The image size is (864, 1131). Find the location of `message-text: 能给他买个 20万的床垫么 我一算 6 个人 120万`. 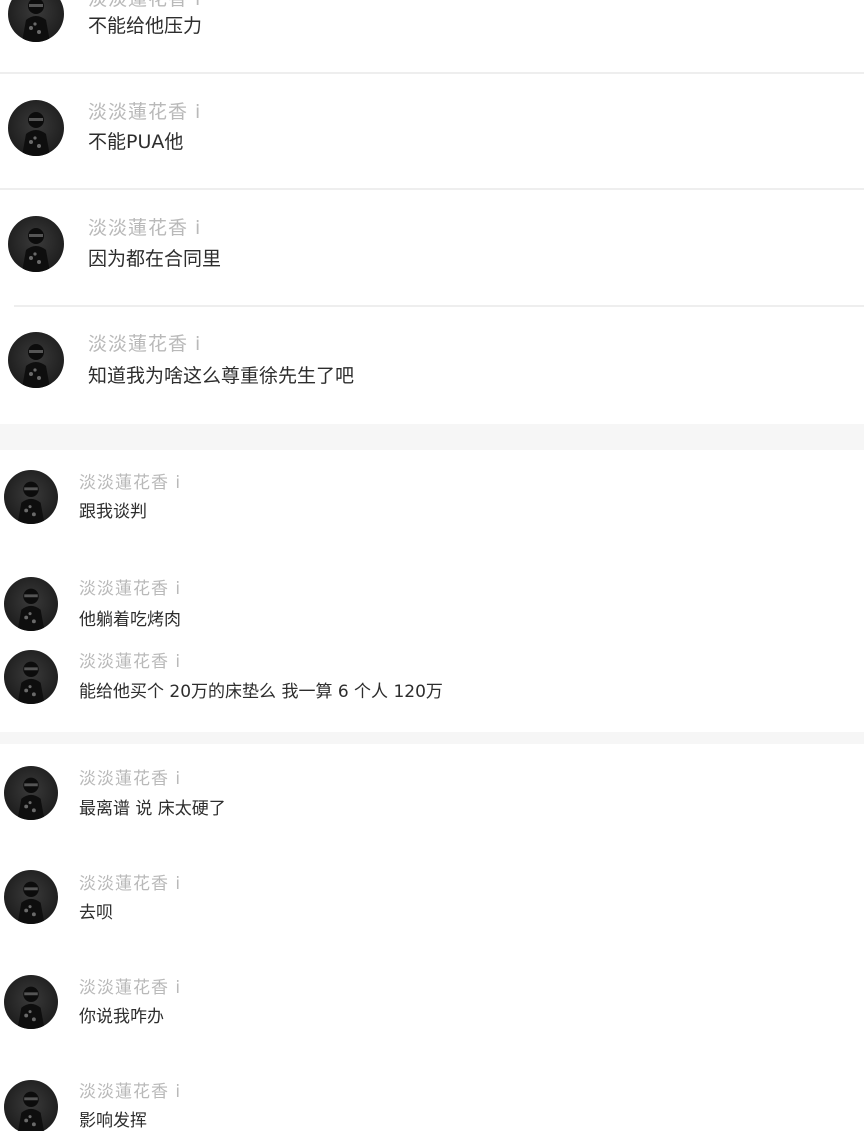

message-text: 能给他买个 20万的床垫么 我一算 6 个人 120万 is located at coordinates (261, 692).